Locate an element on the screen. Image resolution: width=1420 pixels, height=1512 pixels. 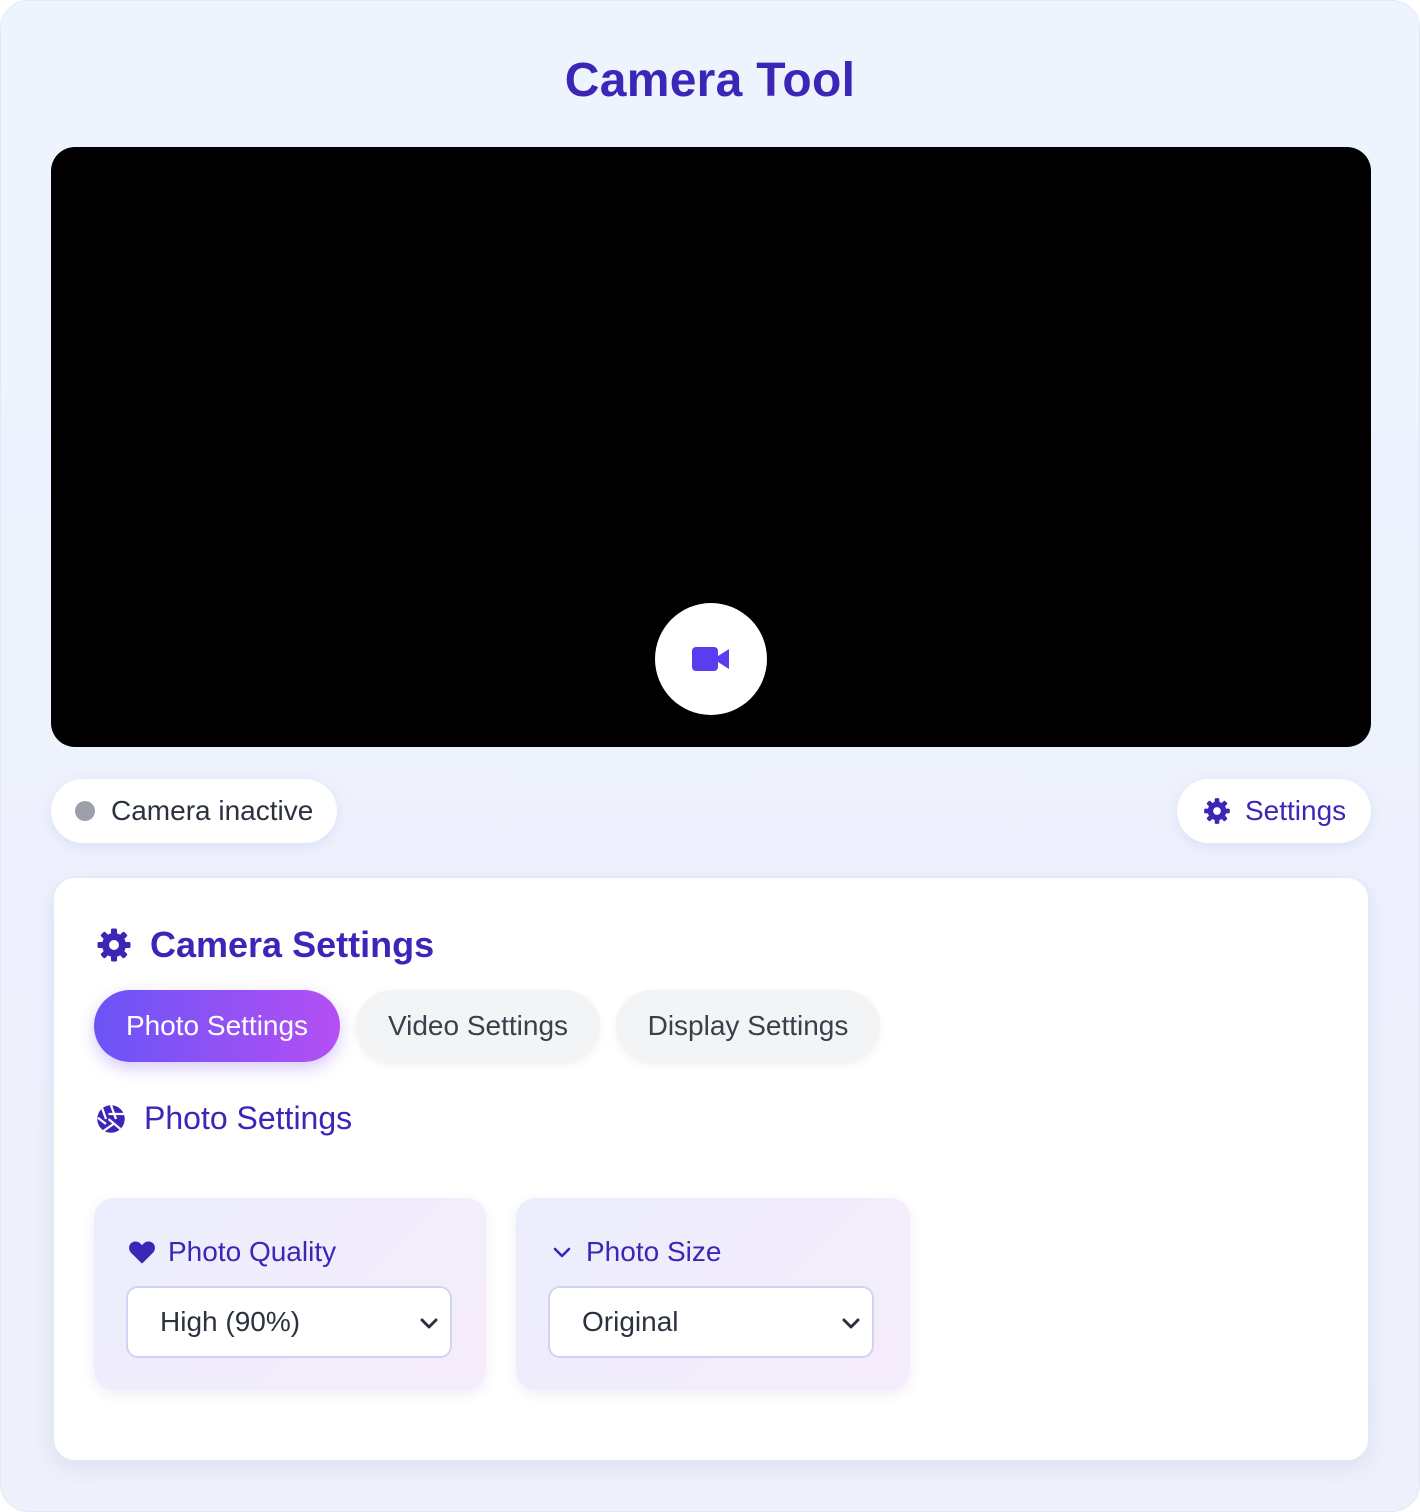
photo-size-card: Photo Size Original is located at coordinates (713, 1294).